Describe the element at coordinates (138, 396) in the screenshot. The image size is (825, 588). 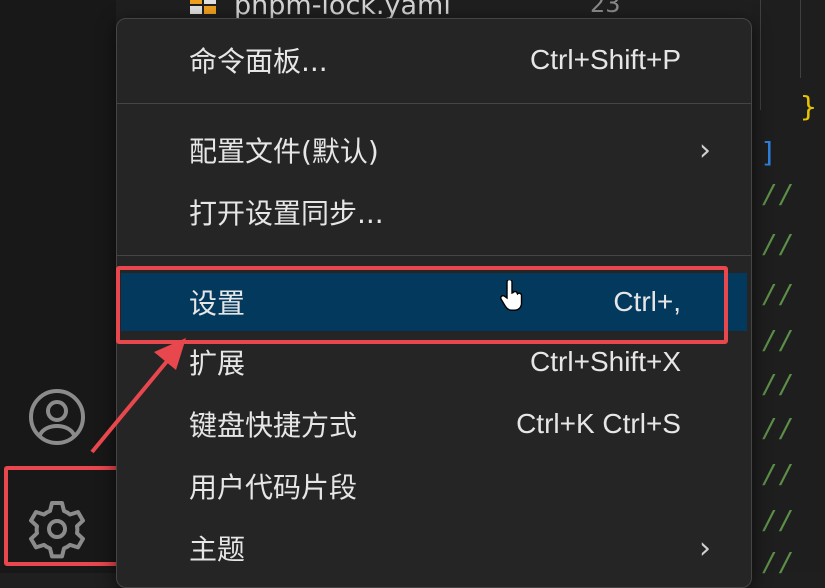
I see `annotation-arrow` at that location.